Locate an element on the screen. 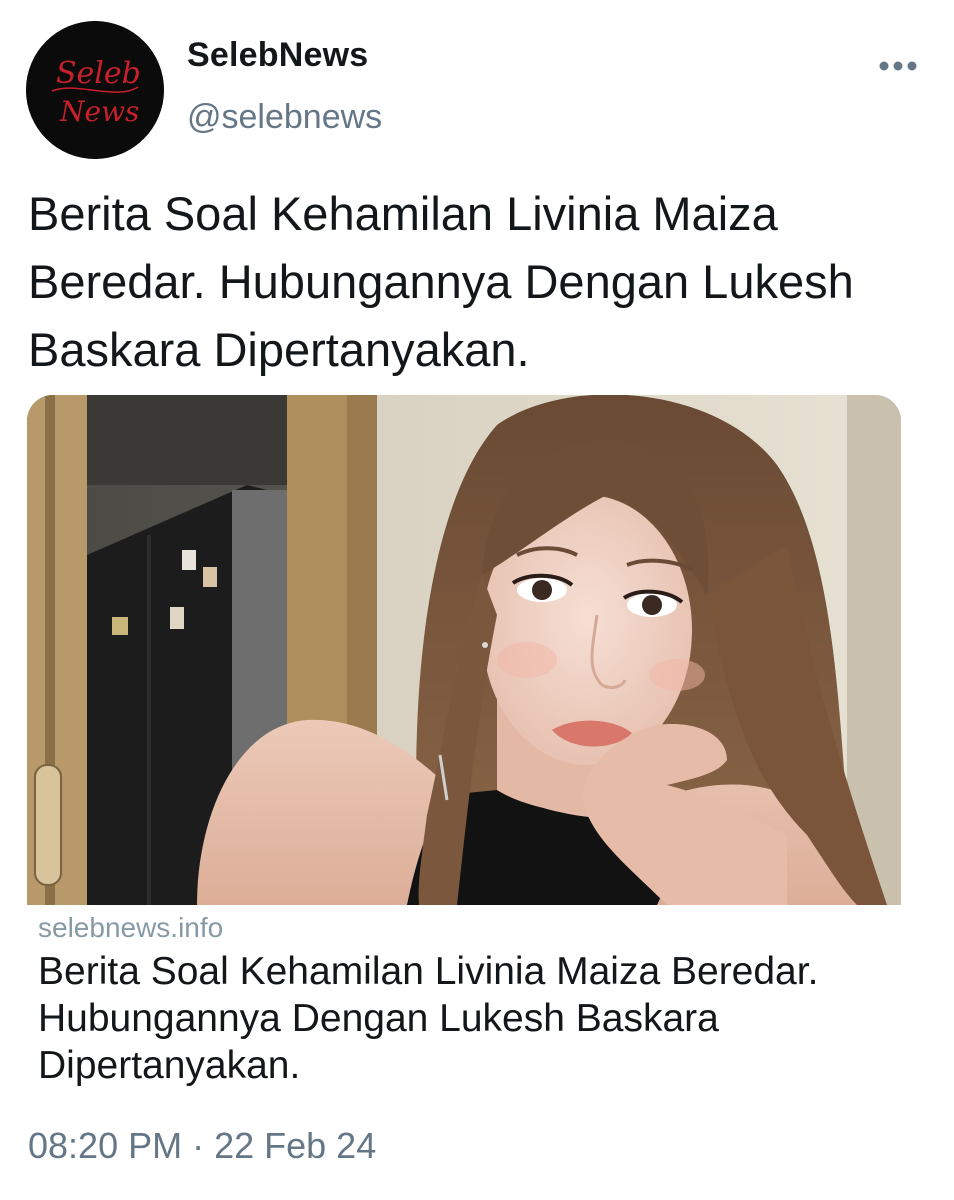 The image size is (954, 1200). selebnews-logo: Seleb News is located at coordinates (95, 90).